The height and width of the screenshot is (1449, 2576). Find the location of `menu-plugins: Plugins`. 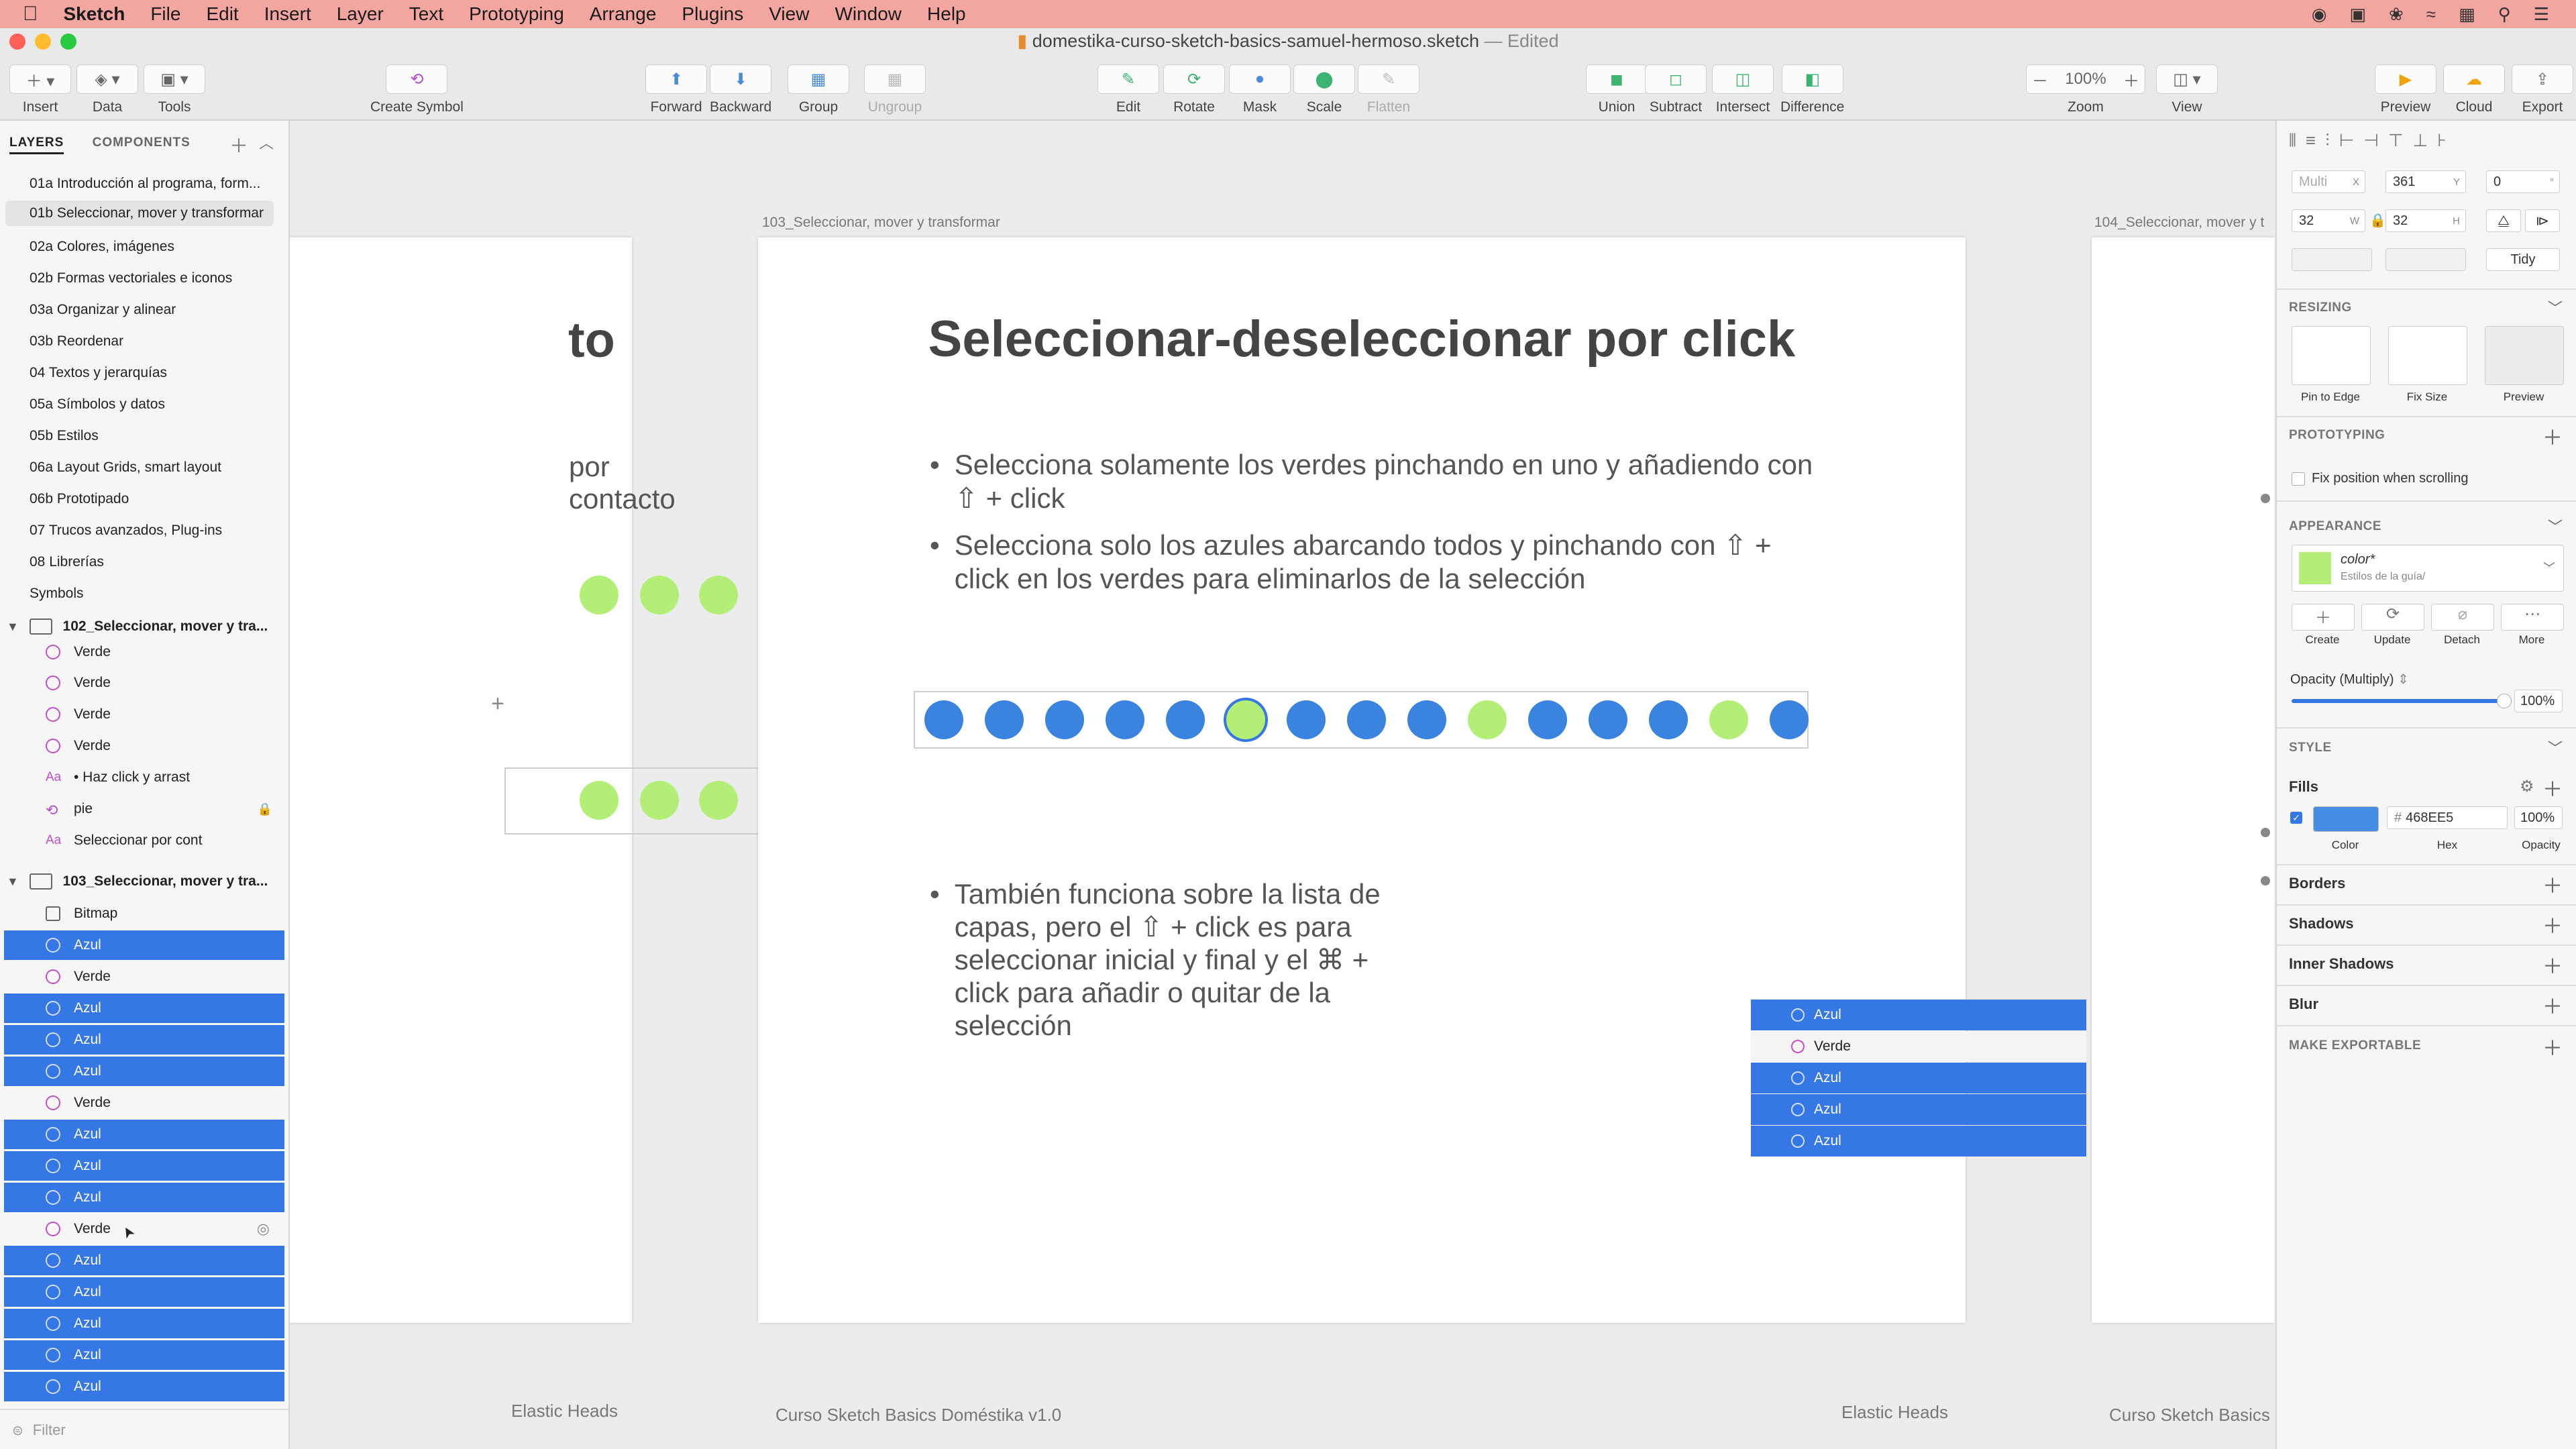

menu-plugins: Plugins is located at coordinates (712, 14).